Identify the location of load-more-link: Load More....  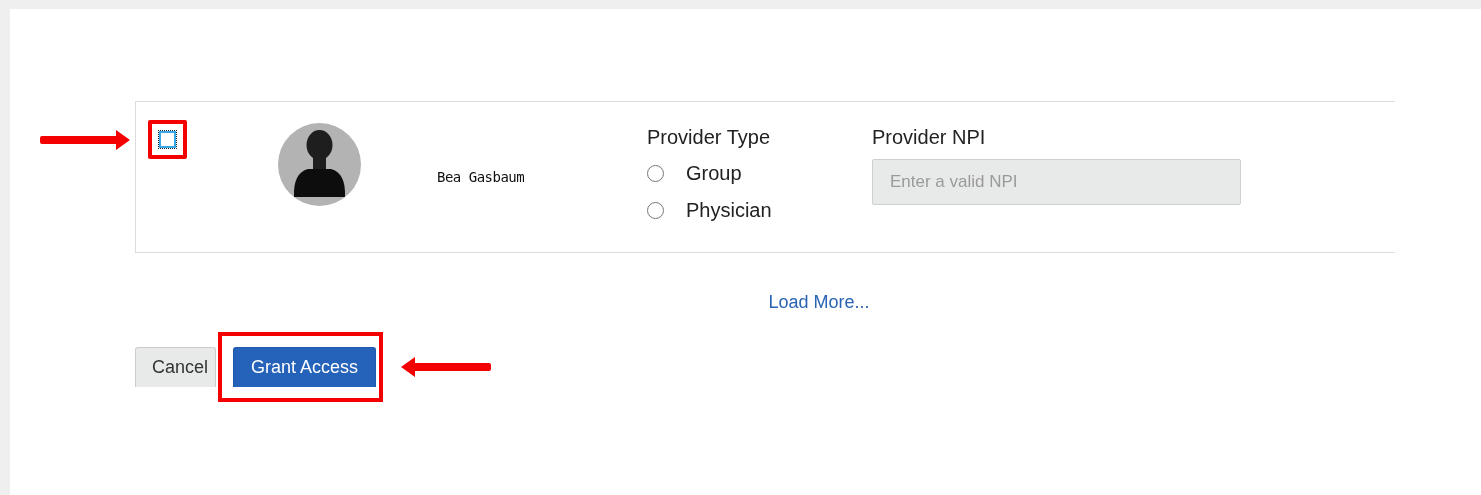
(819, 302).